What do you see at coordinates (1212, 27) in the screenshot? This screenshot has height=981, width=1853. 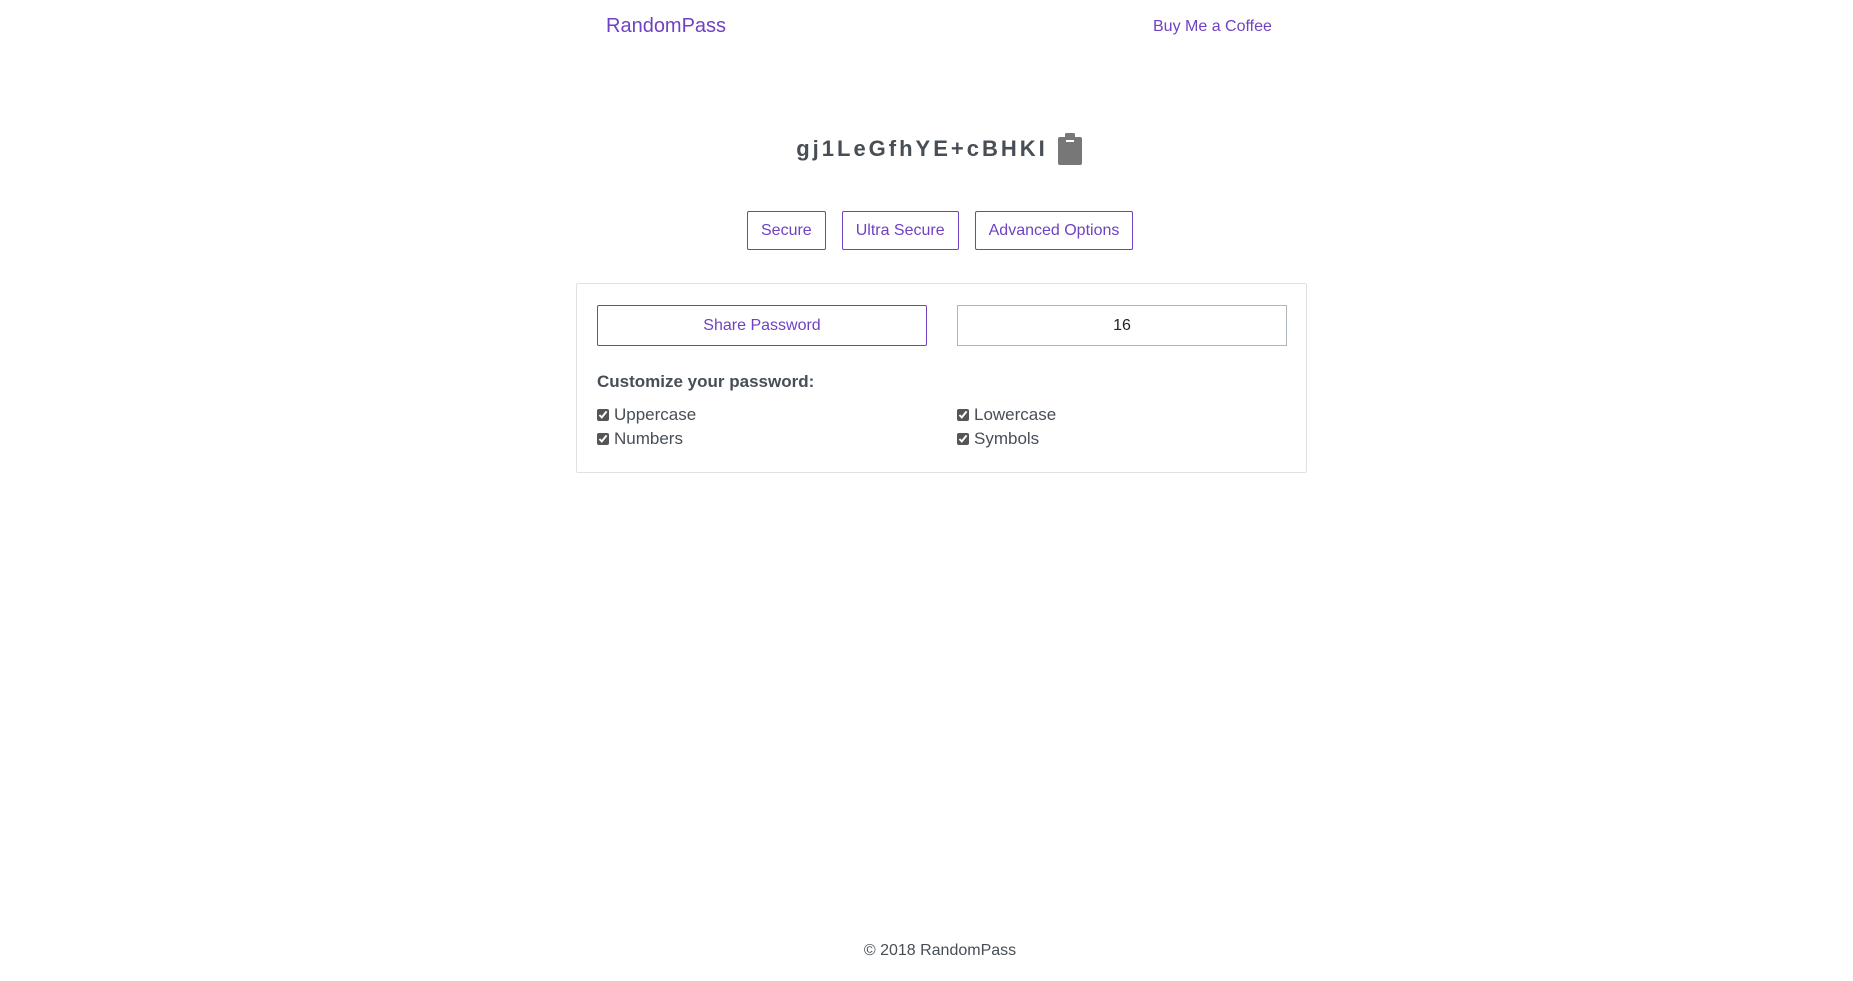 I see `buy-me-a-coffee-link: Buy Me a Coffee` at bounding box center [1212, 27].